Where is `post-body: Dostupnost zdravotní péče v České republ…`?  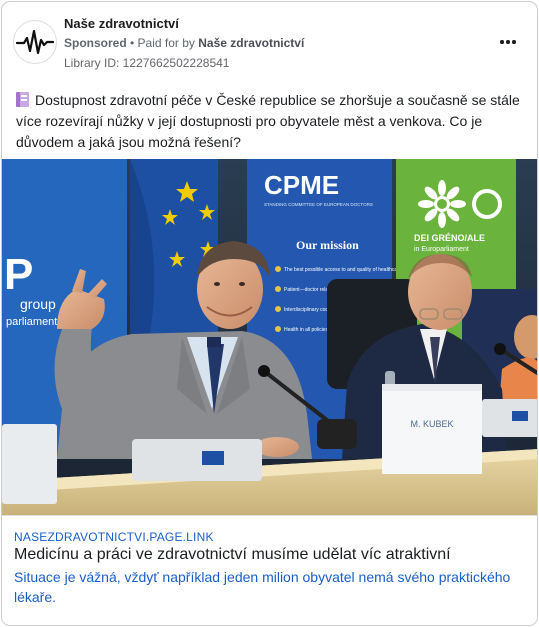
post-body: Dostupnost zdravotní péče v České republ… is located at coordinates (272, 121).